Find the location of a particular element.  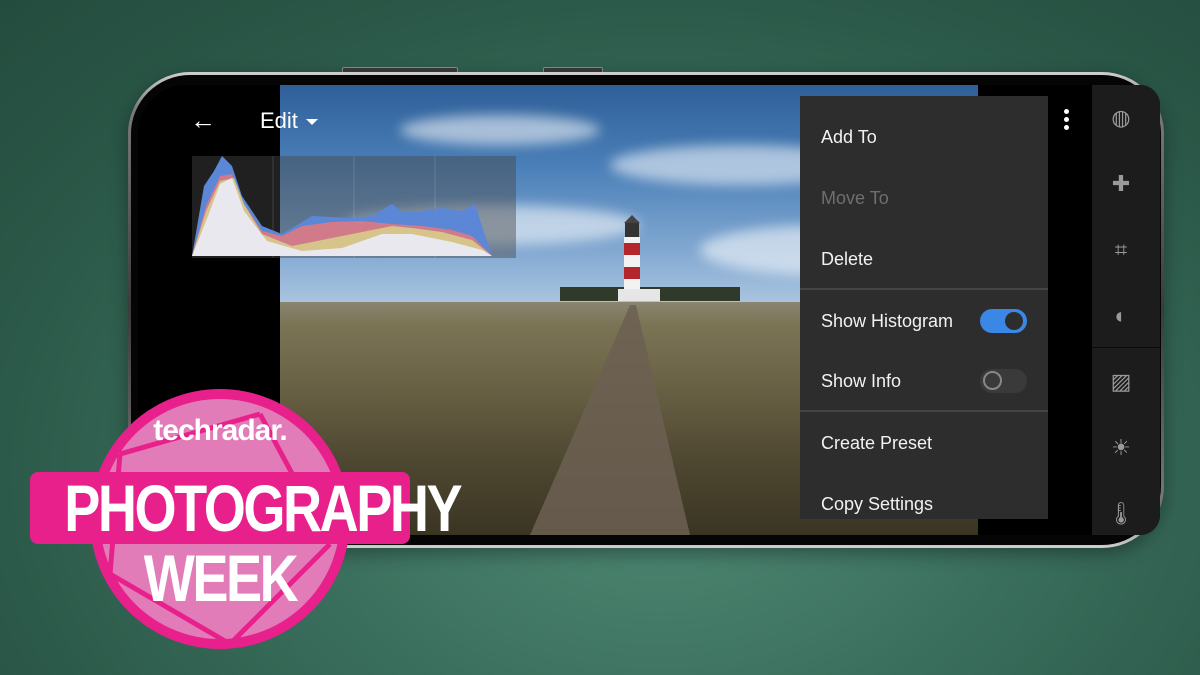

menu-item-create-preset: Create Preset is located at coordinates (876, 443).